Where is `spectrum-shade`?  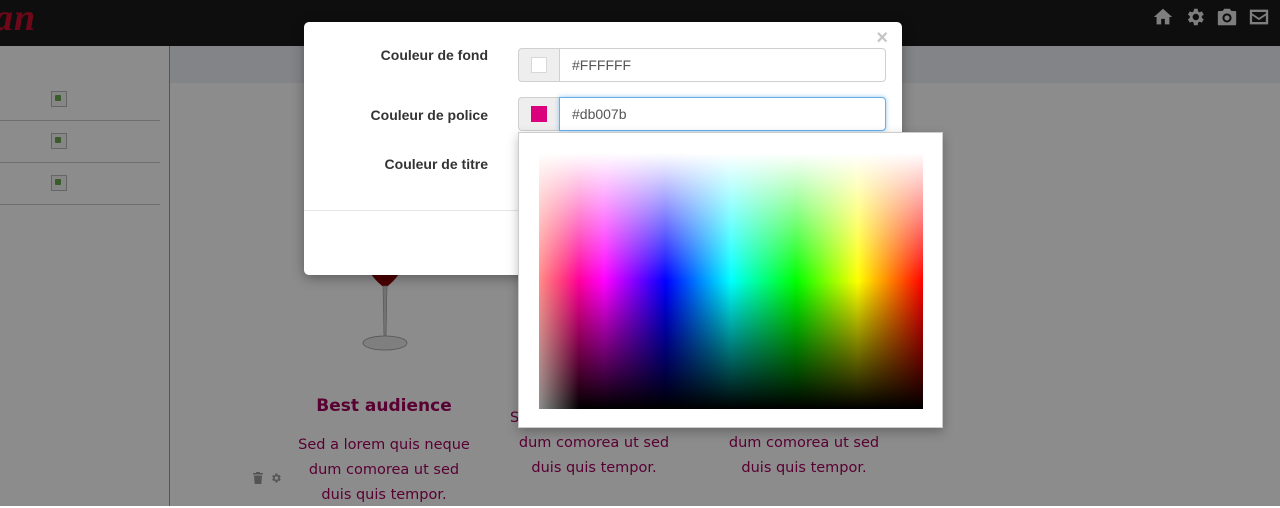
spectrum-shade is located at coordinates (559, 281).